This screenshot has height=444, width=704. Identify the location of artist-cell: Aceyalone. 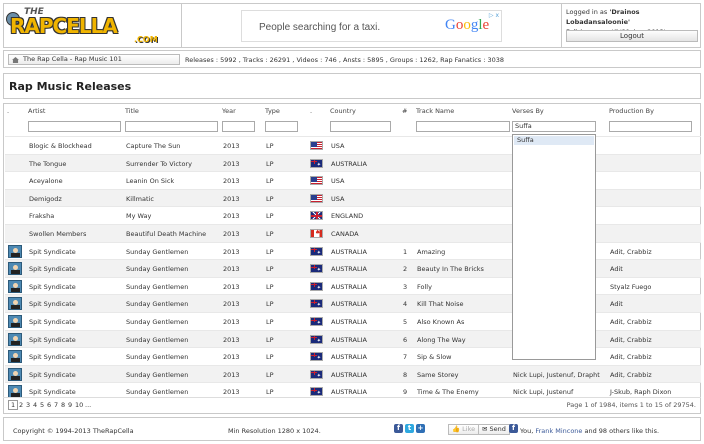
(46, 181).